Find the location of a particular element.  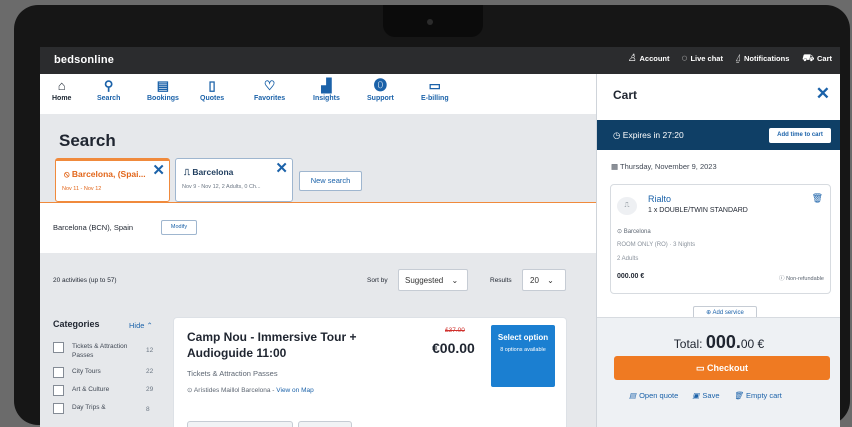

non-refundable: ⓘ Non-refundable is located at coordinates (801, 278).